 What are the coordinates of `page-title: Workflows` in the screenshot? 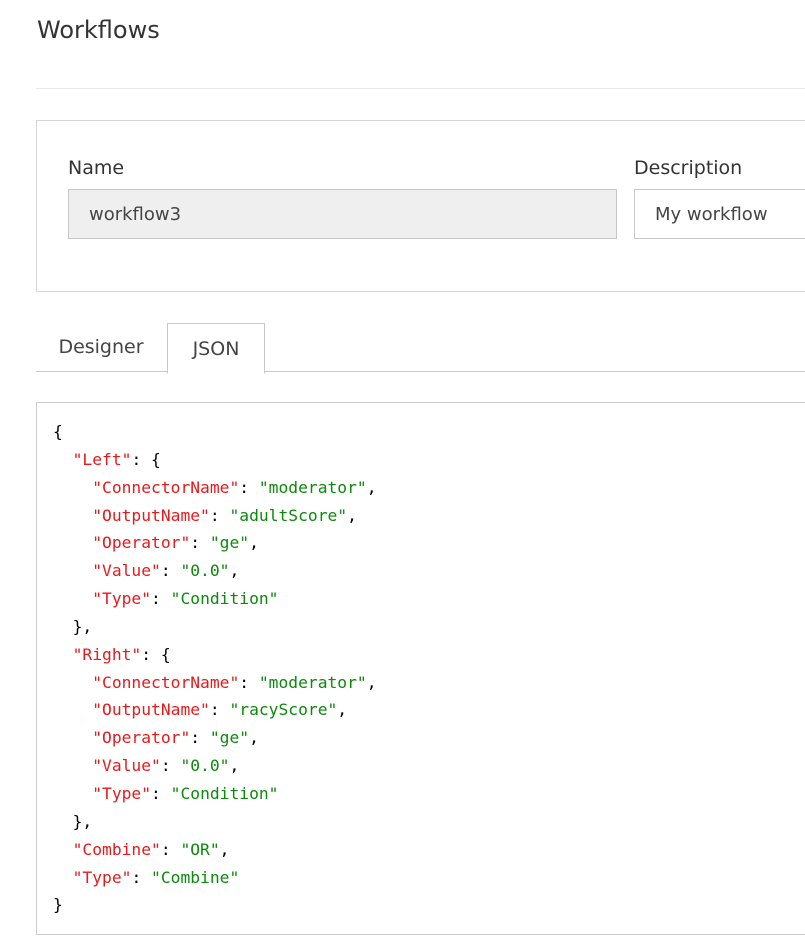 It's located at (98, 30).